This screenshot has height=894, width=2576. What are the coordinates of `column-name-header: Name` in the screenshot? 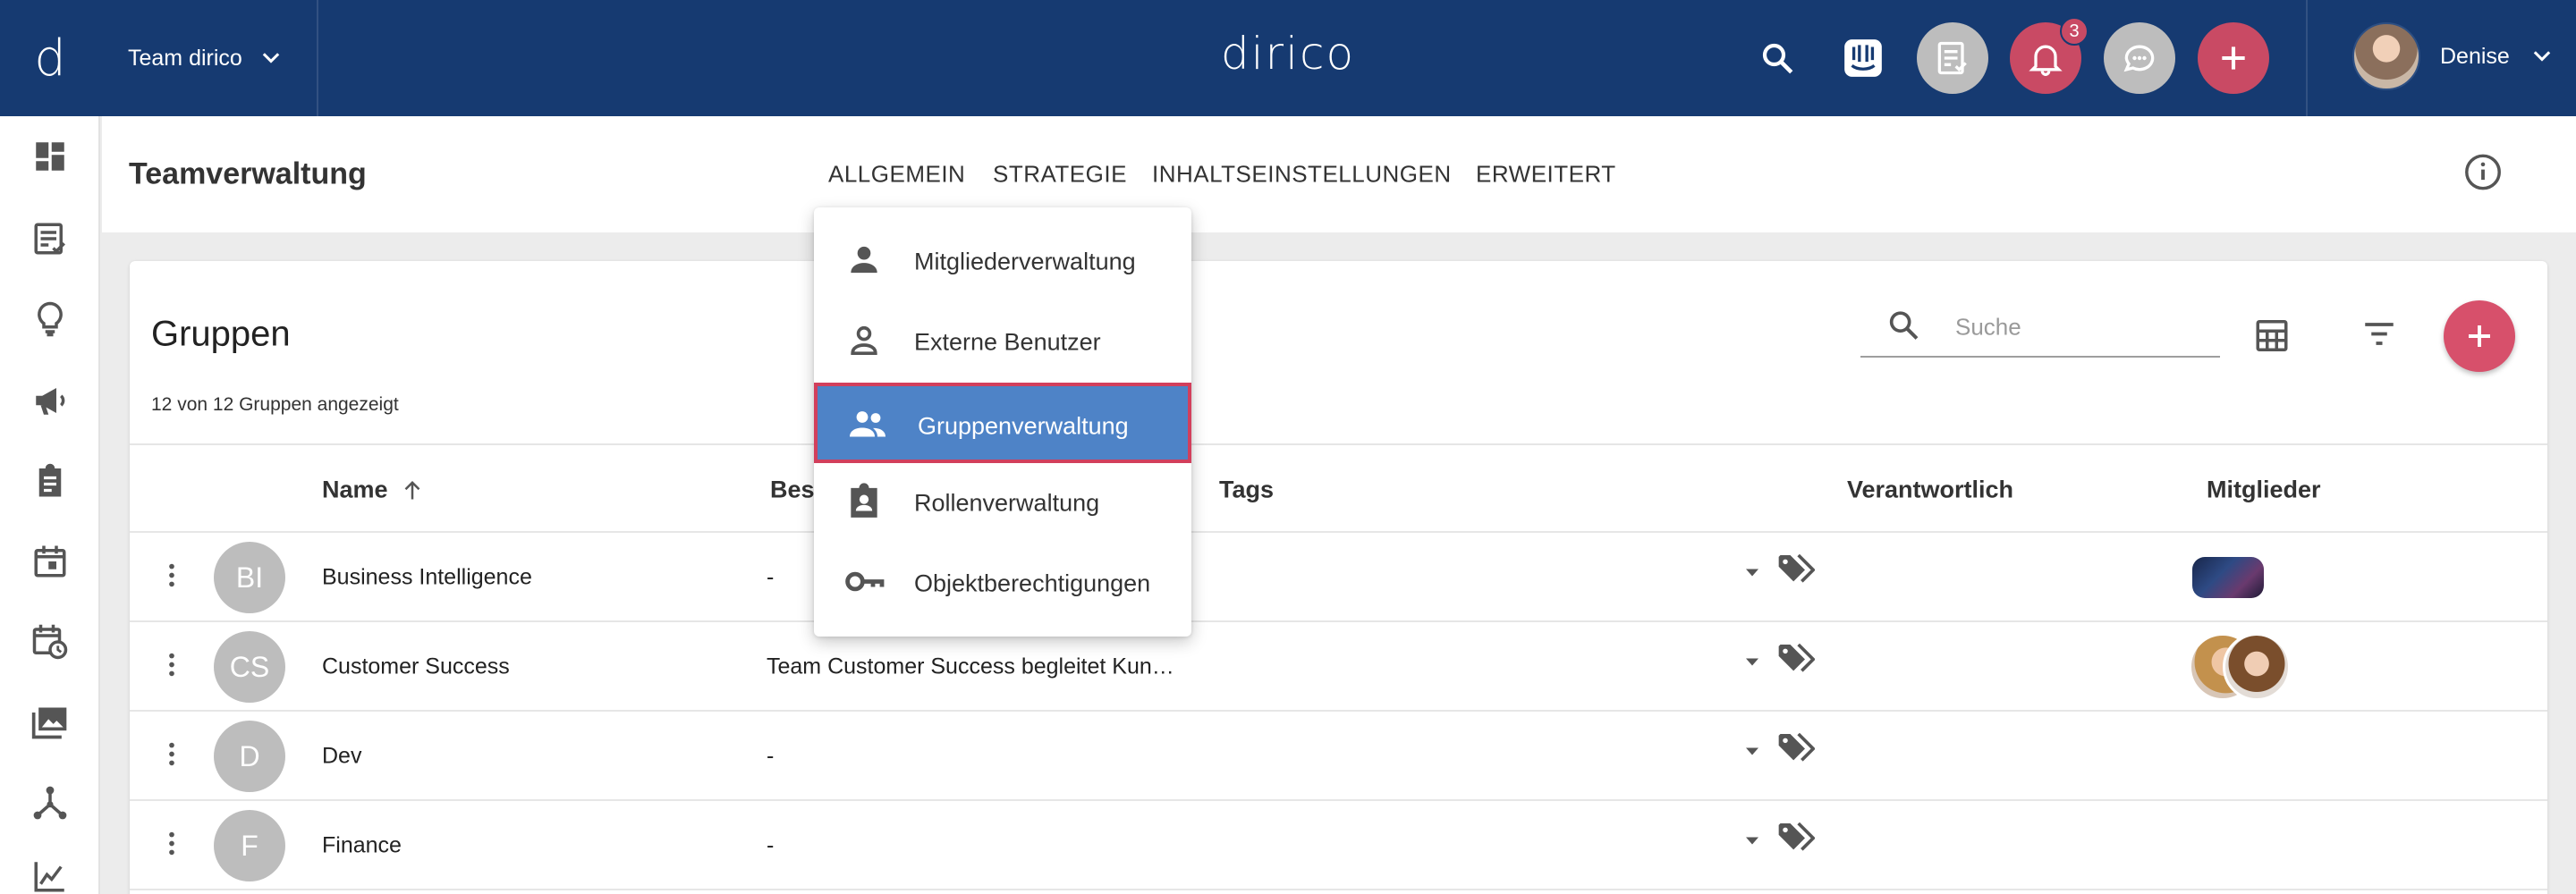 It's located at (374, 490).